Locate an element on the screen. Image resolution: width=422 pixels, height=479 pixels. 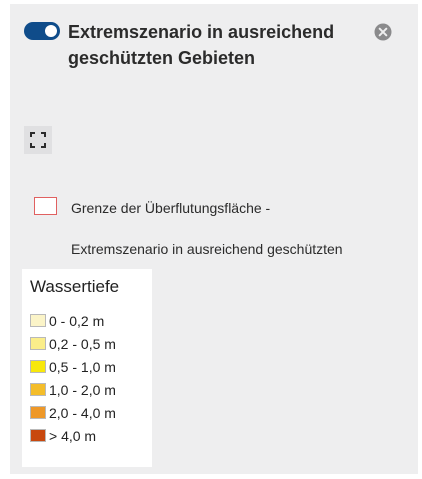
legend-item: 0,5 - 1,0 m is located at coordinates (73, 366).